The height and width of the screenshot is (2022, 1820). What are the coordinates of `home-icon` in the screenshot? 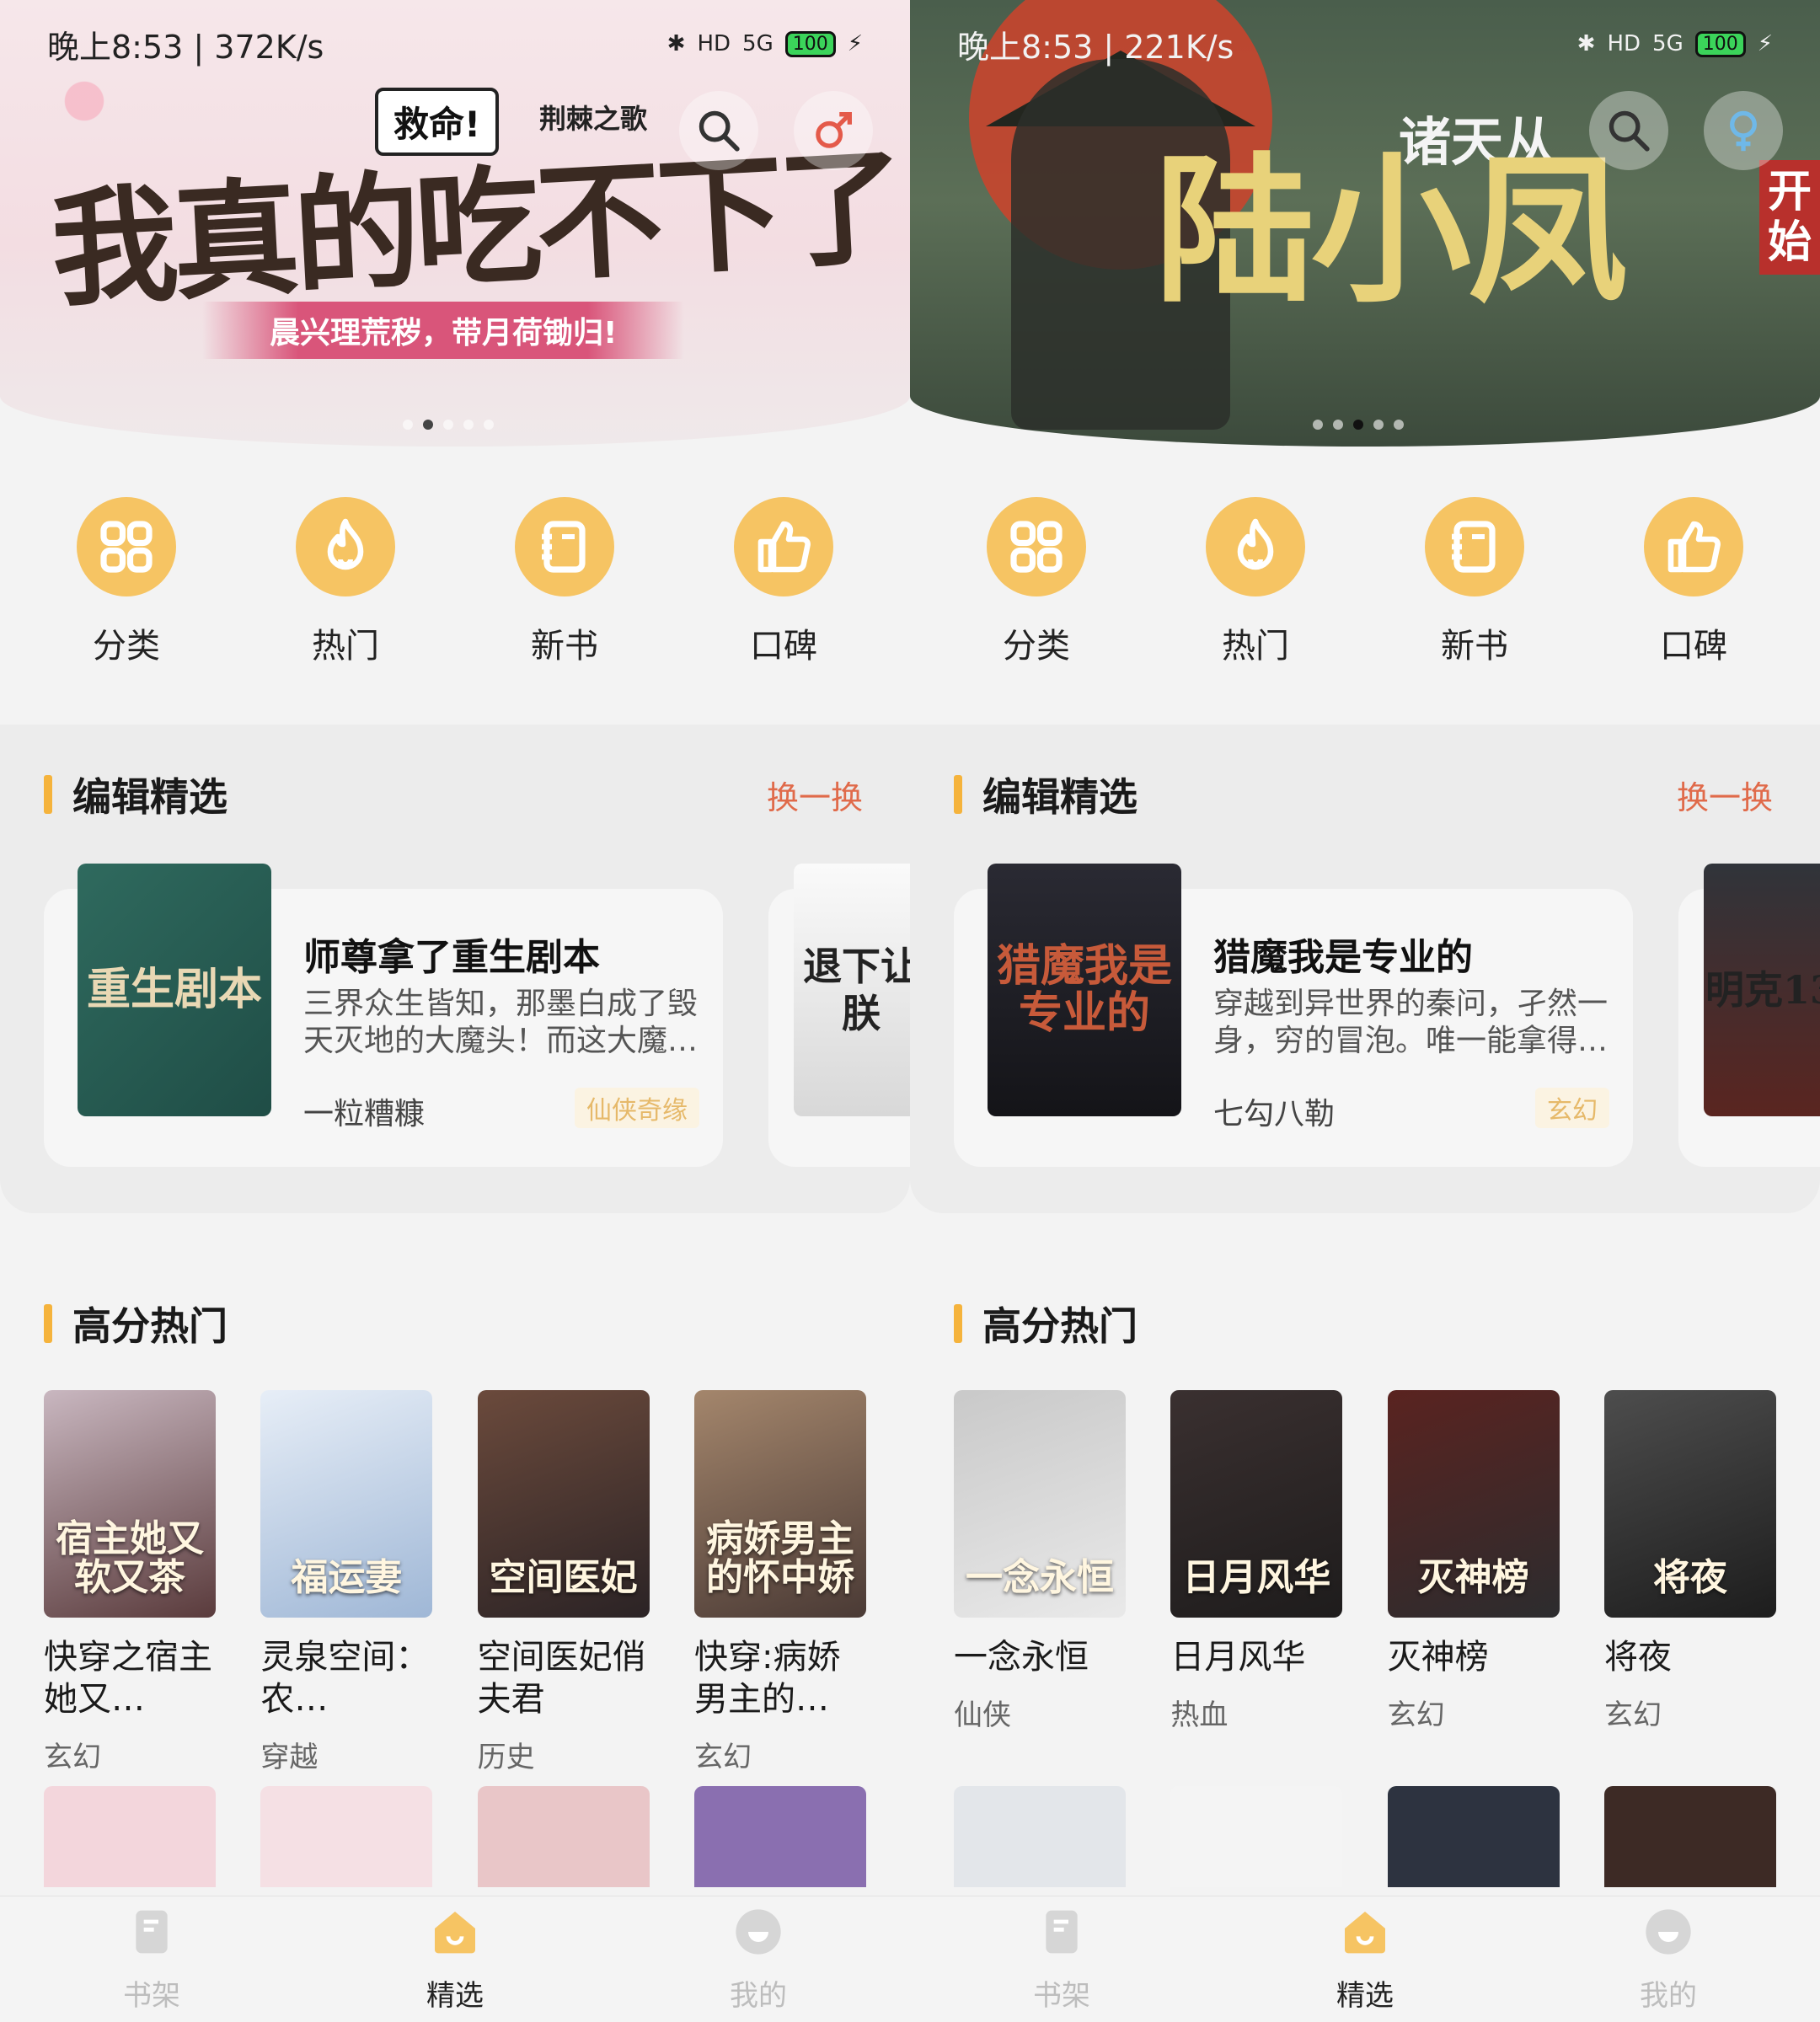 It's located at (1365, 1933).